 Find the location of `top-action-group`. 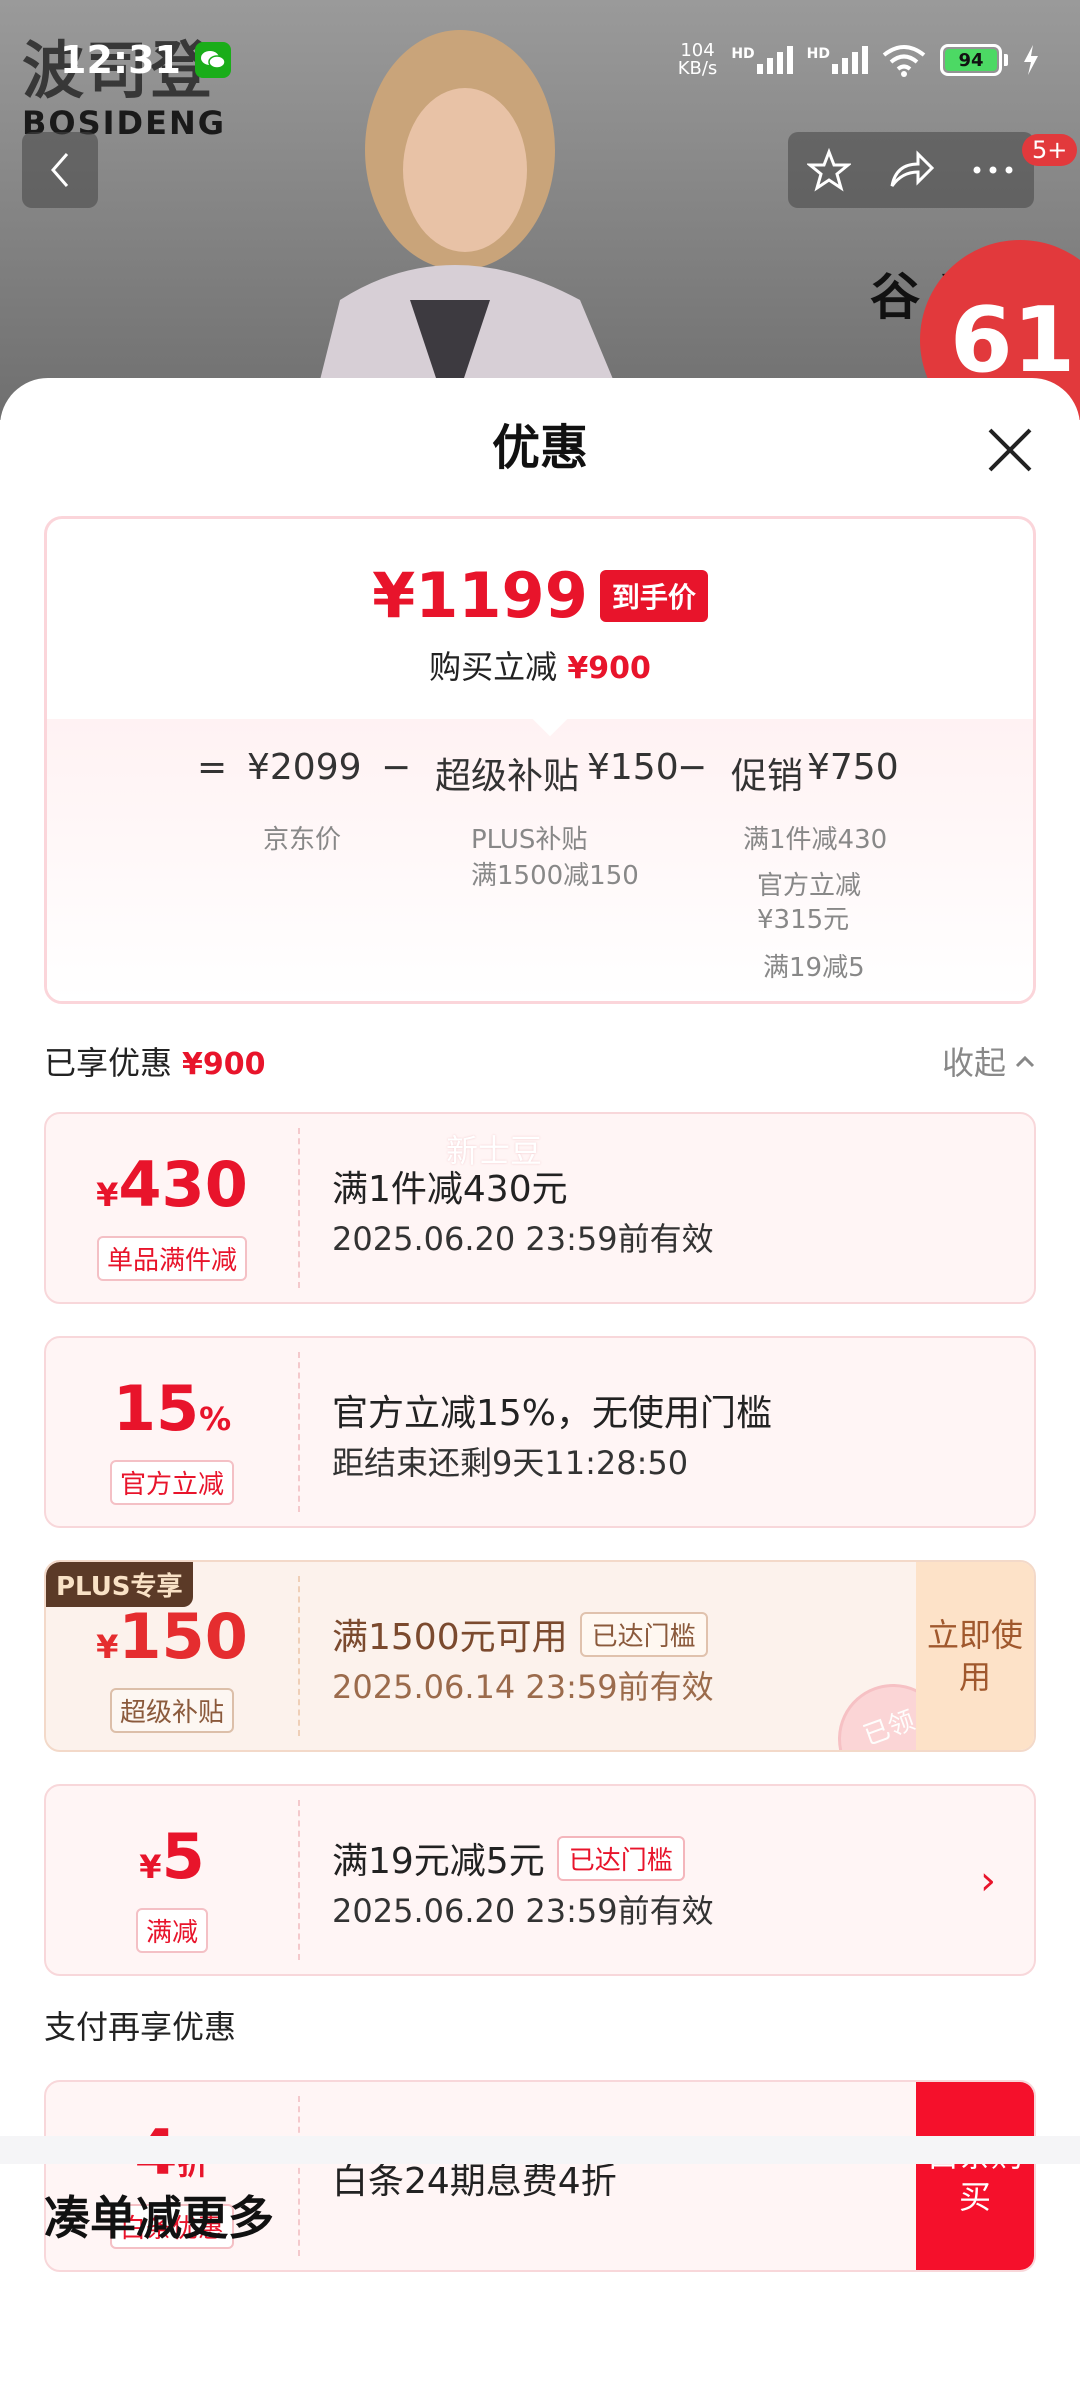

top-action-group is located at coordinates (911, 170).